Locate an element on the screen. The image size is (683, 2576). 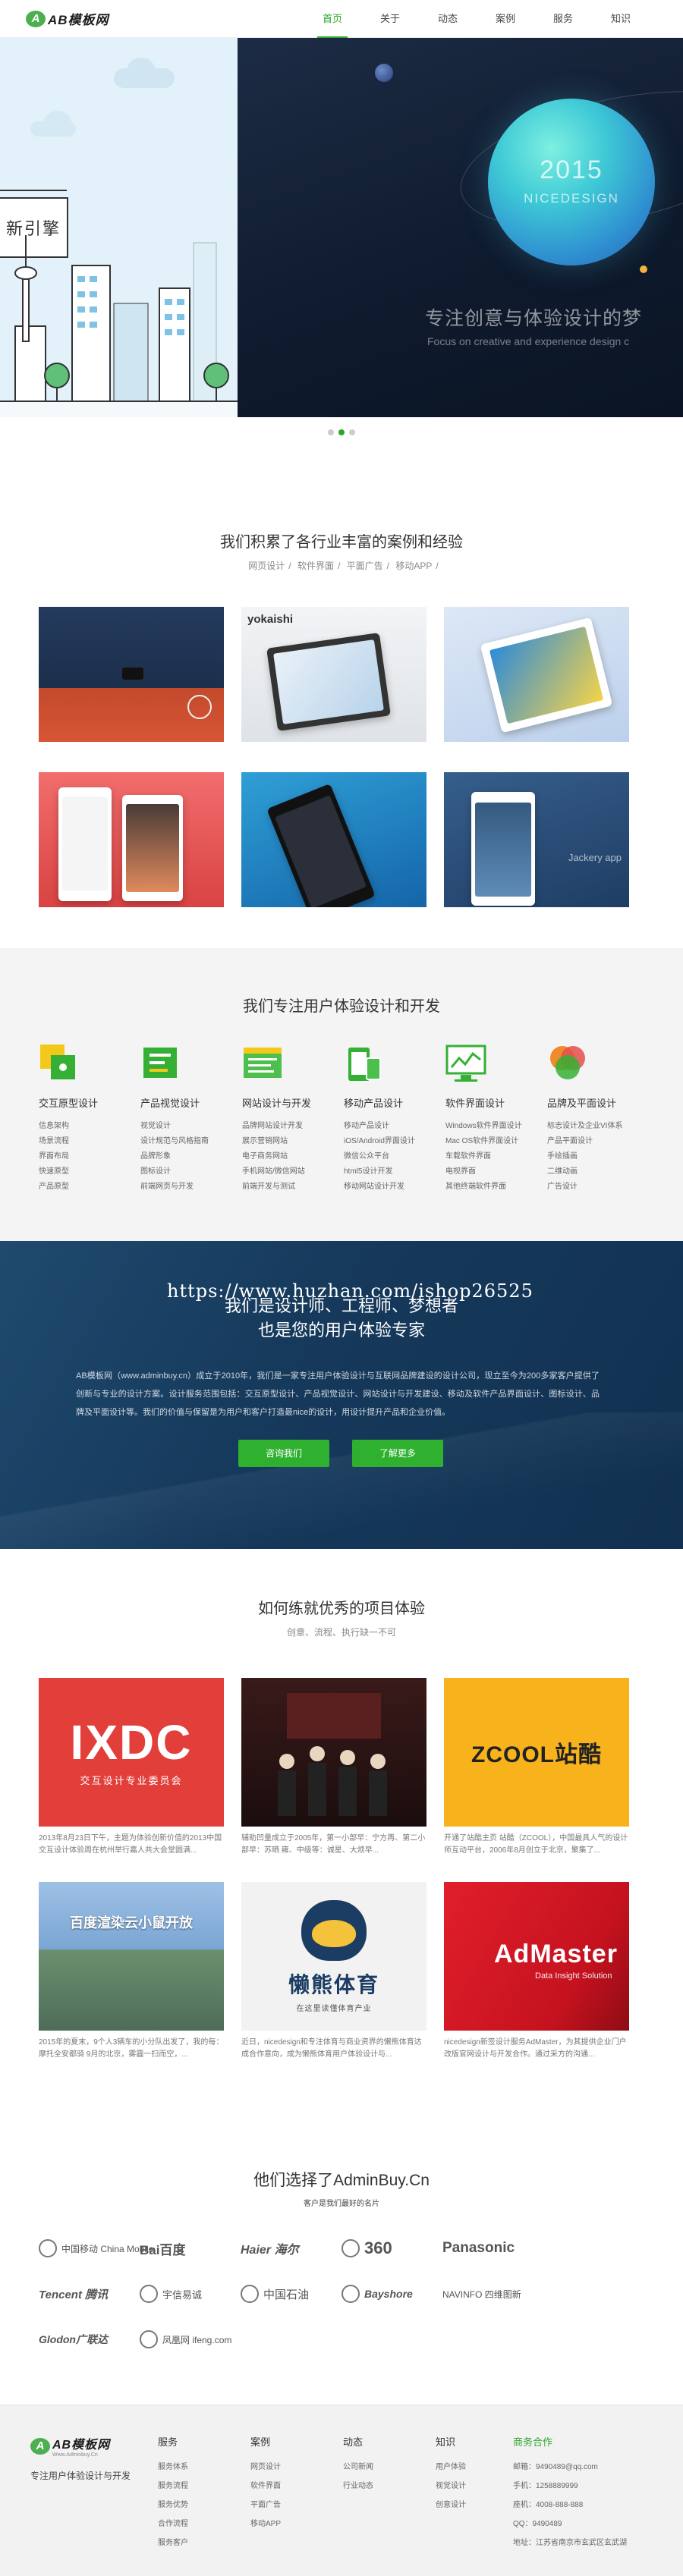
partner-logo: 360 is located at coordinates (392, 2248).